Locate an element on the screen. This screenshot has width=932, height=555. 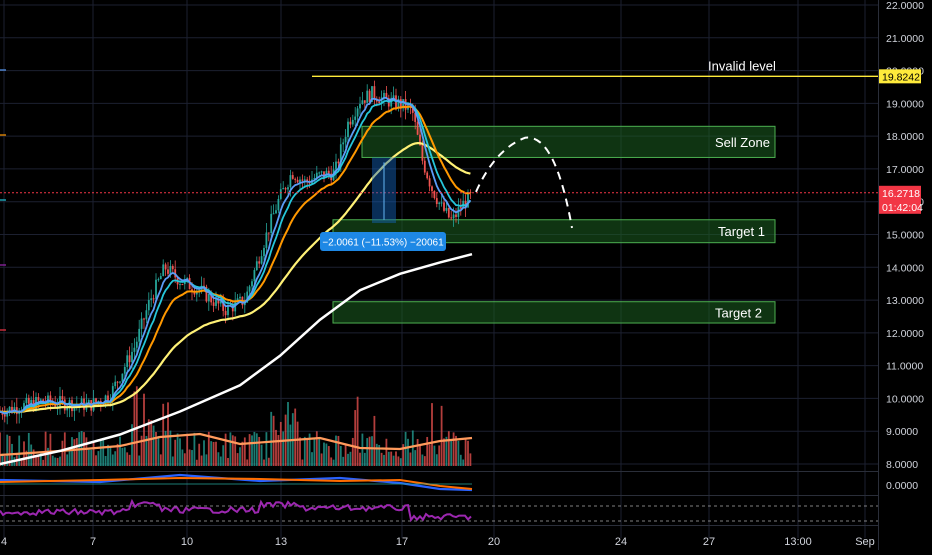
x-tick-label: 20 is located at coordinates (494, 542).